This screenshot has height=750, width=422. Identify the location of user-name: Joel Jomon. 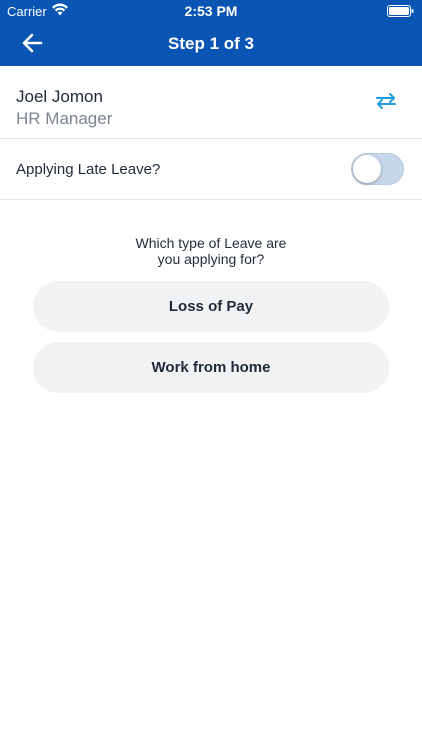
(59, 96).